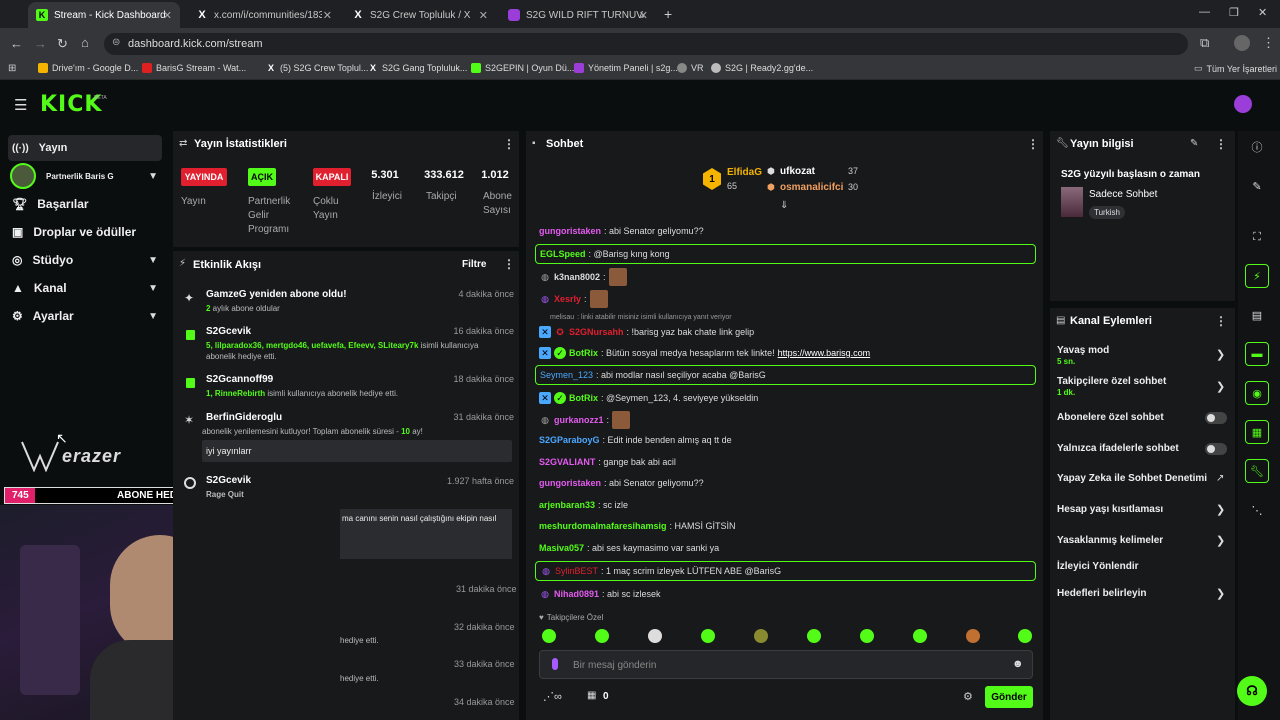  What do you see at coordinates (85, 316) in the screenshot?
I see `sidebar-item-ayarlar: ⚙ Ayarlar ▼` at bounding box center [85, 316].